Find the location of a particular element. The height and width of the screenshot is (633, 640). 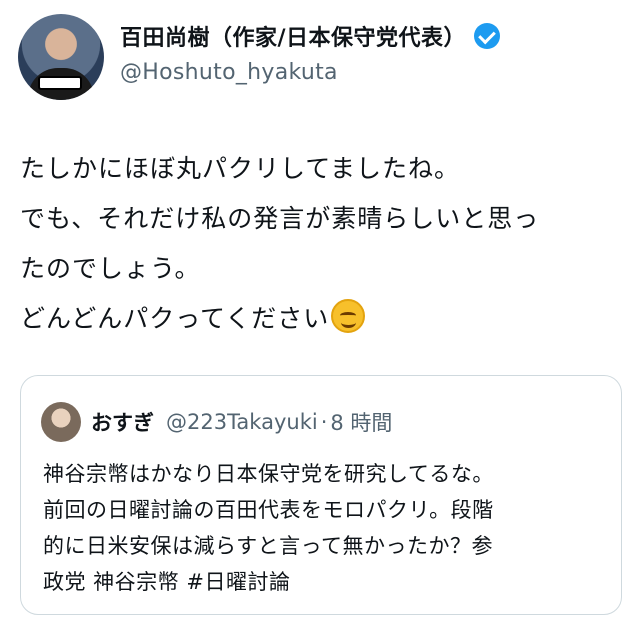

smiling-face-icon is located at coordinates (348, 316).